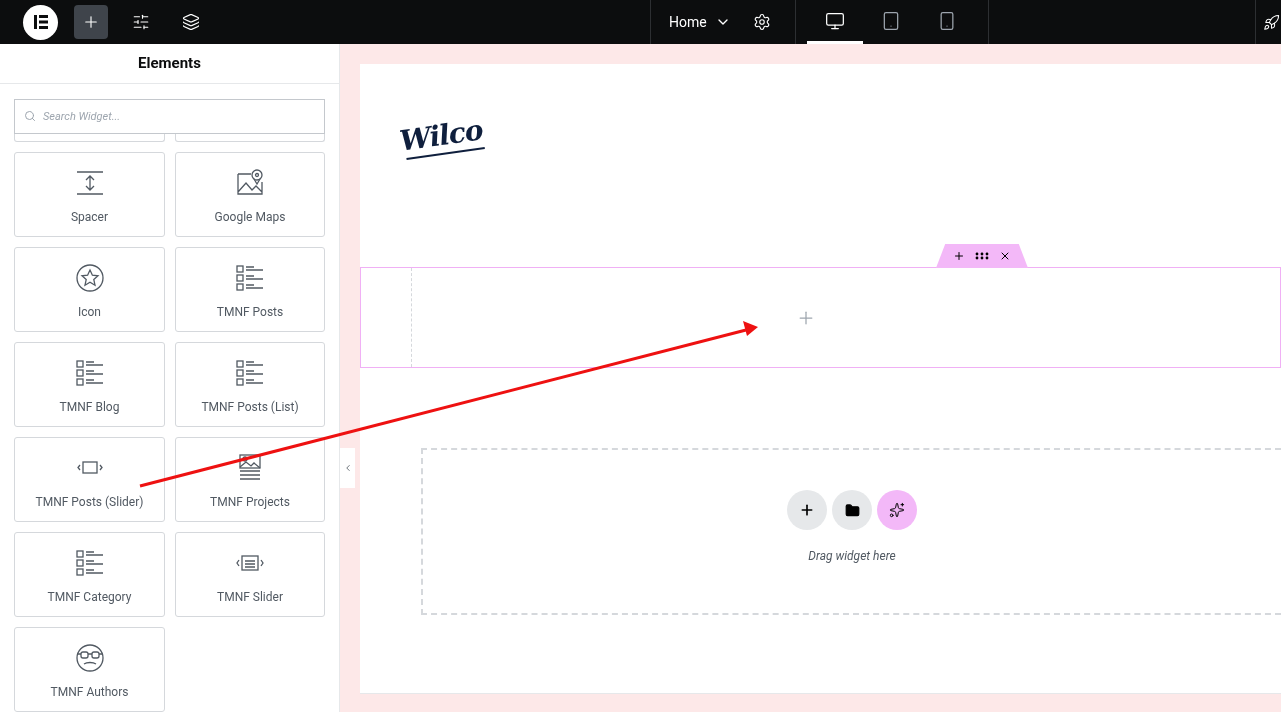 This screenshot has width=1281, height=712. Describe the element at coordinates (1005, 256) in the screenshot. I see `close-icon` at that location.